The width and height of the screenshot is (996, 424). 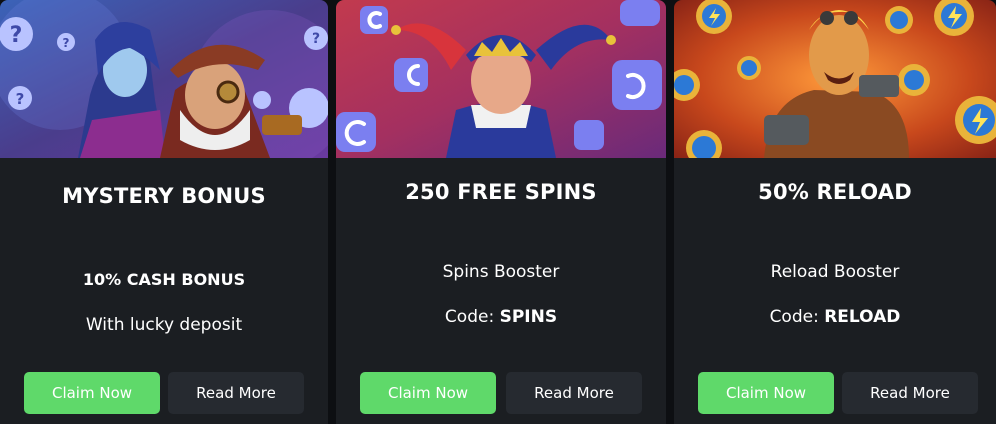 I want to click on card-title: MYSTERY BONUS, so click(x=164, y=196).